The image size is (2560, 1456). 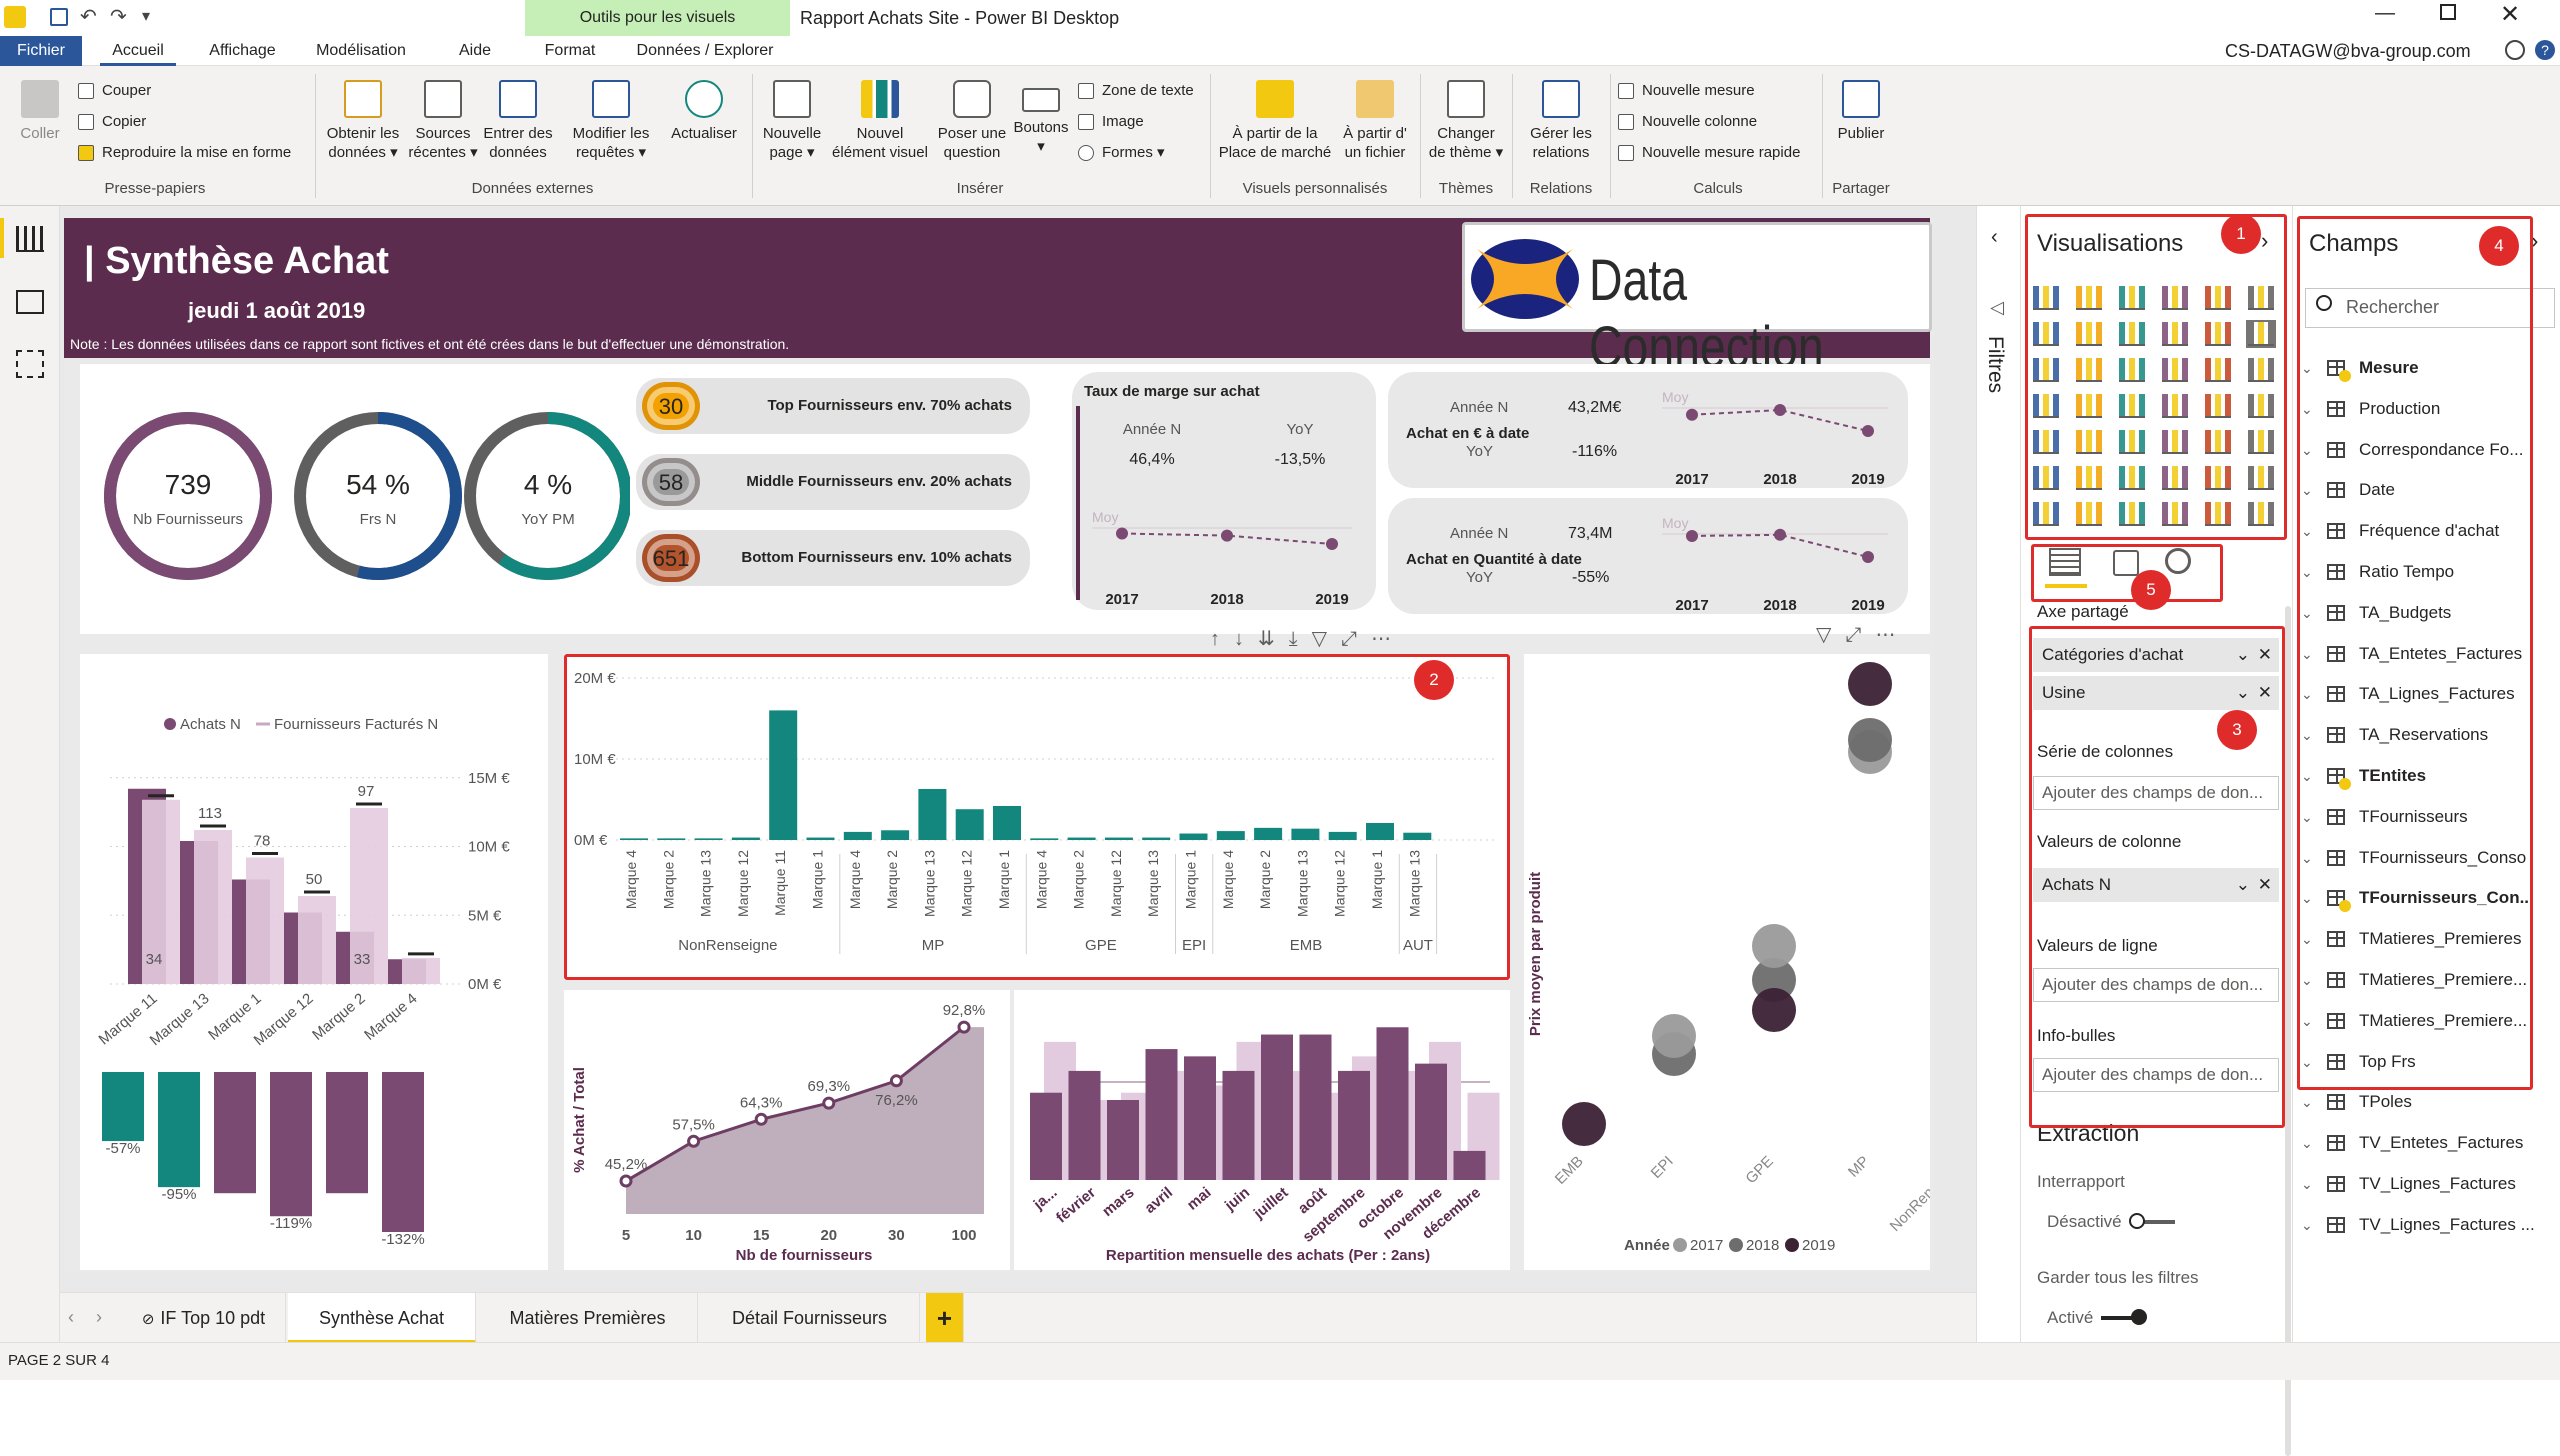 I want to click on maximize-button, so click(x=2448, y=12).